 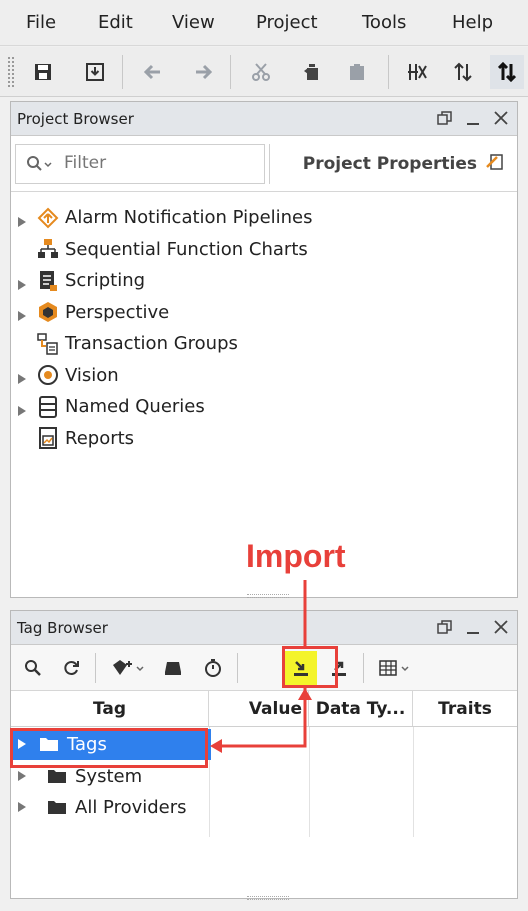 What do you see at coordinates (261, 666) in the screenshot?
I see `annotation-arrows` at bounding box center [261, 666].